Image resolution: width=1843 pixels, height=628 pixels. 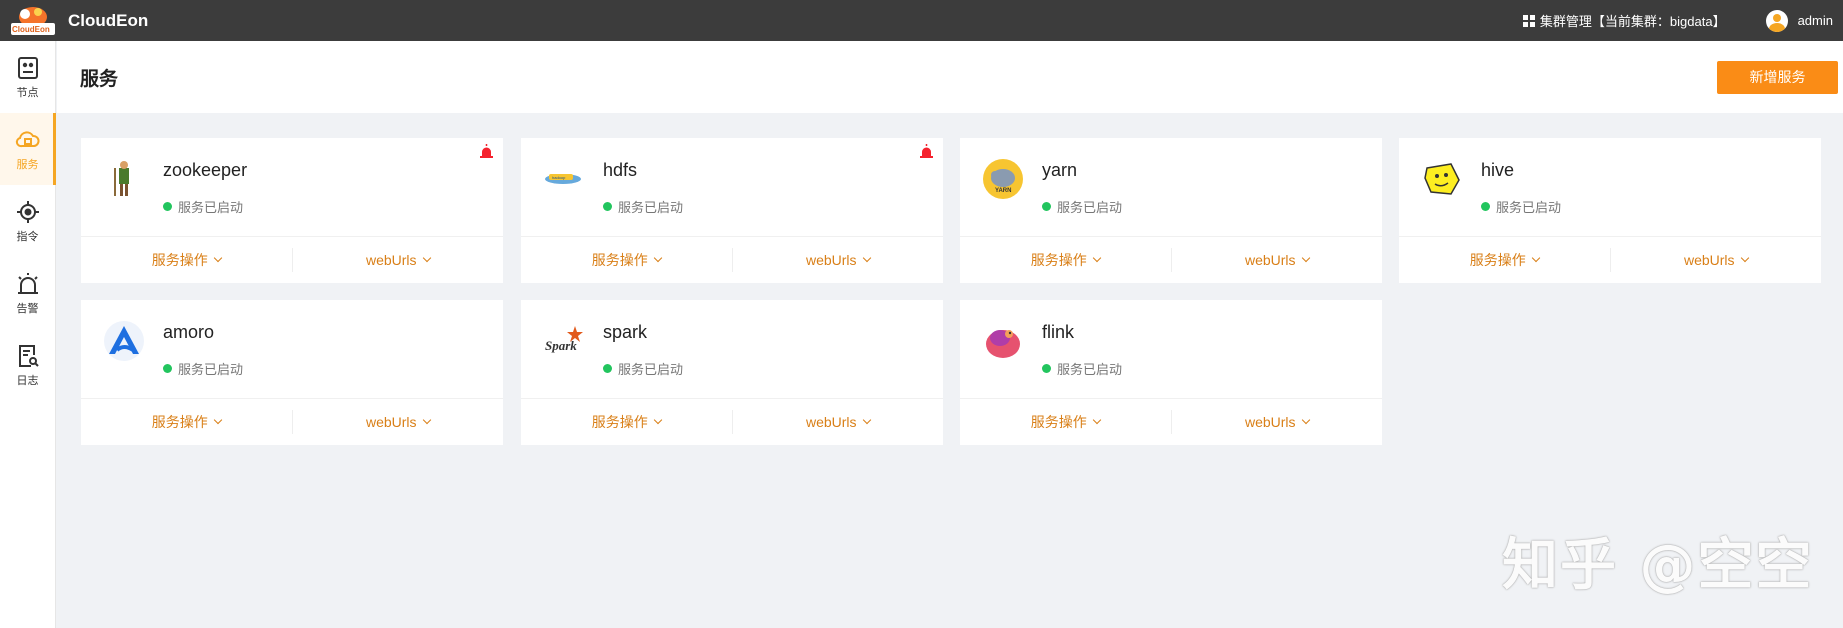 I want to click on sidebar-item-label: 节点, so click(x=27, y=92).